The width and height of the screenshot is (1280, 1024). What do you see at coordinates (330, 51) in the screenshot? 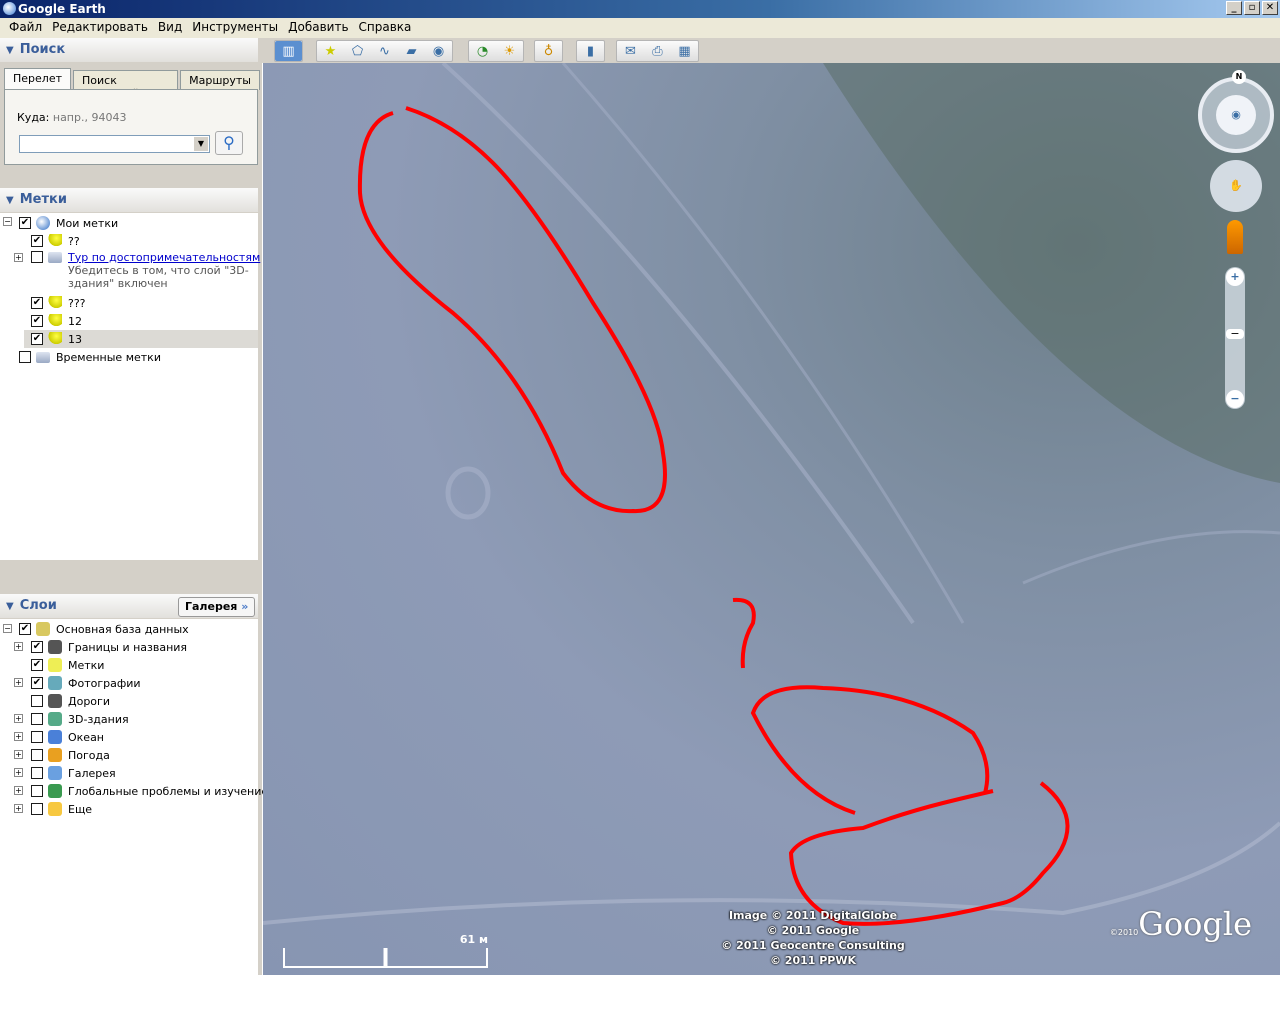
I see `add-placemark-button: ★` at bounding box center [330, 51].